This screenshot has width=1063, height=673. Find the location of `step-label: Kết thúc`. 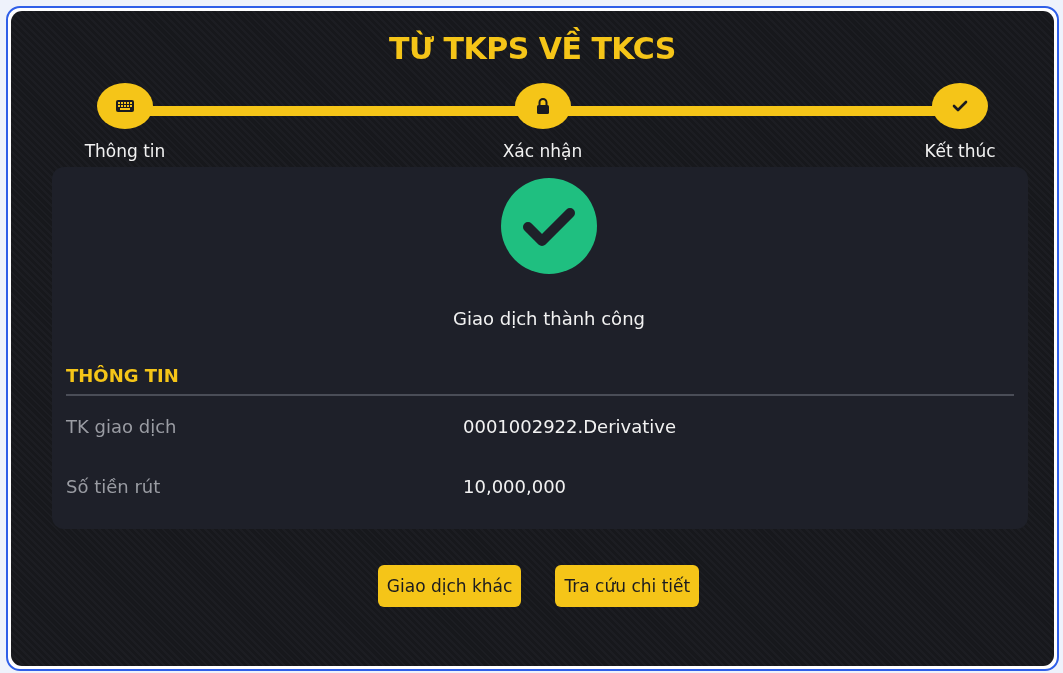

step-label: Kết thúc is located at coordinates (960, 151).